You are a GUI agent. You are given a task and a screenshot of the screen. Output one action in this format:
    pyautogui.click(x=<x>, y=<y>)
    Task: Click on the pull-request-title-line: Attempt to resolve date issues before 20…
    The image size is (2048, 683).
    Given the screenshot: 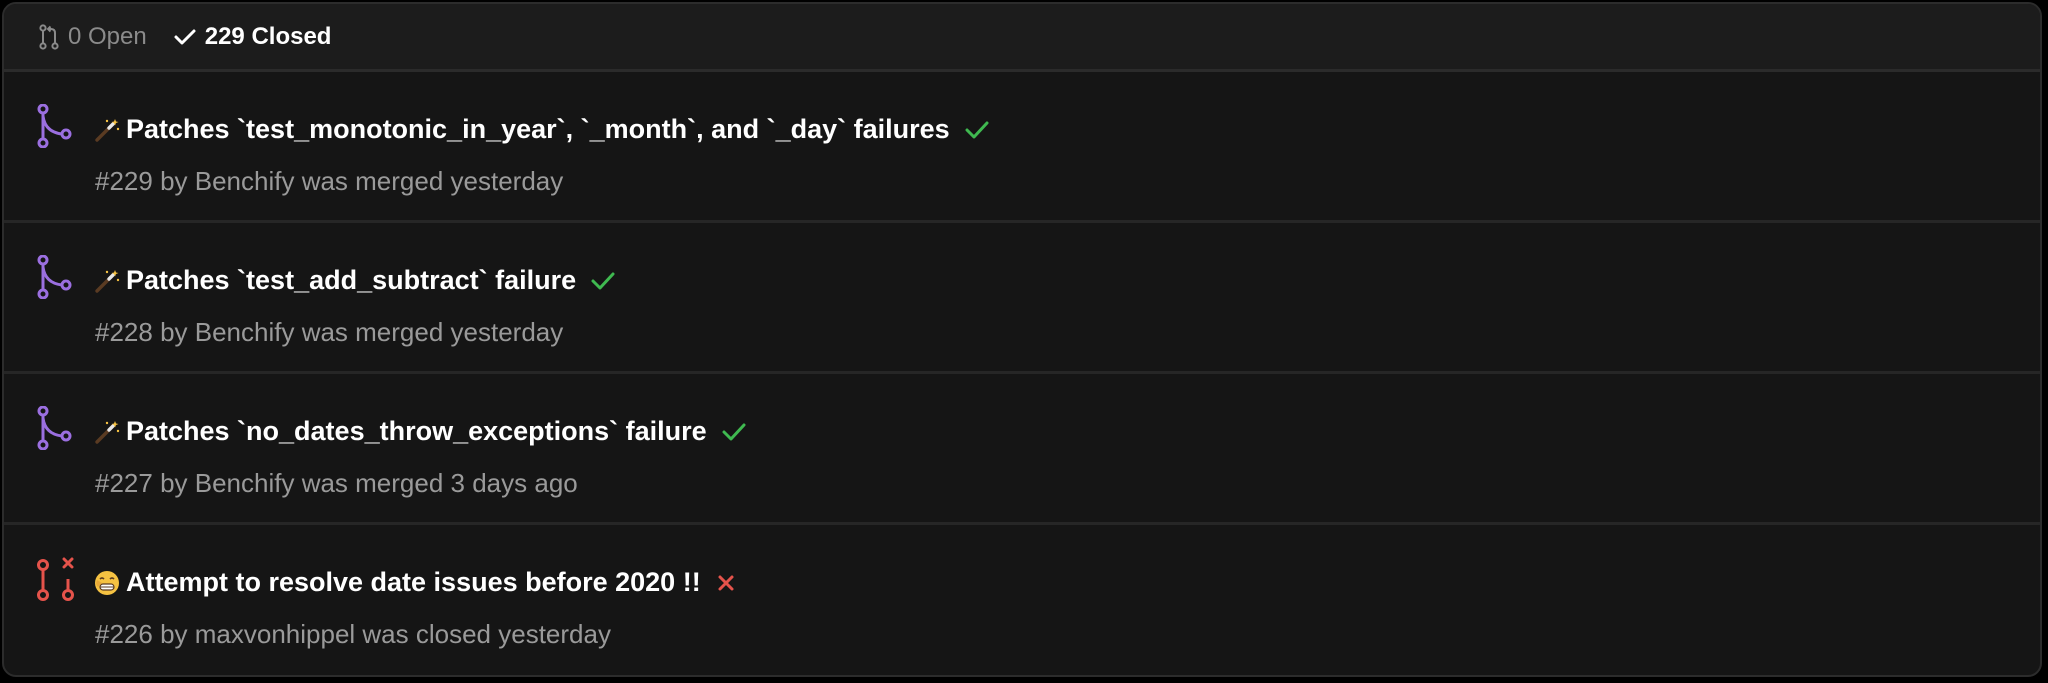 What is the action you would take?
    pyautogui.click(x=415, y=582)
    